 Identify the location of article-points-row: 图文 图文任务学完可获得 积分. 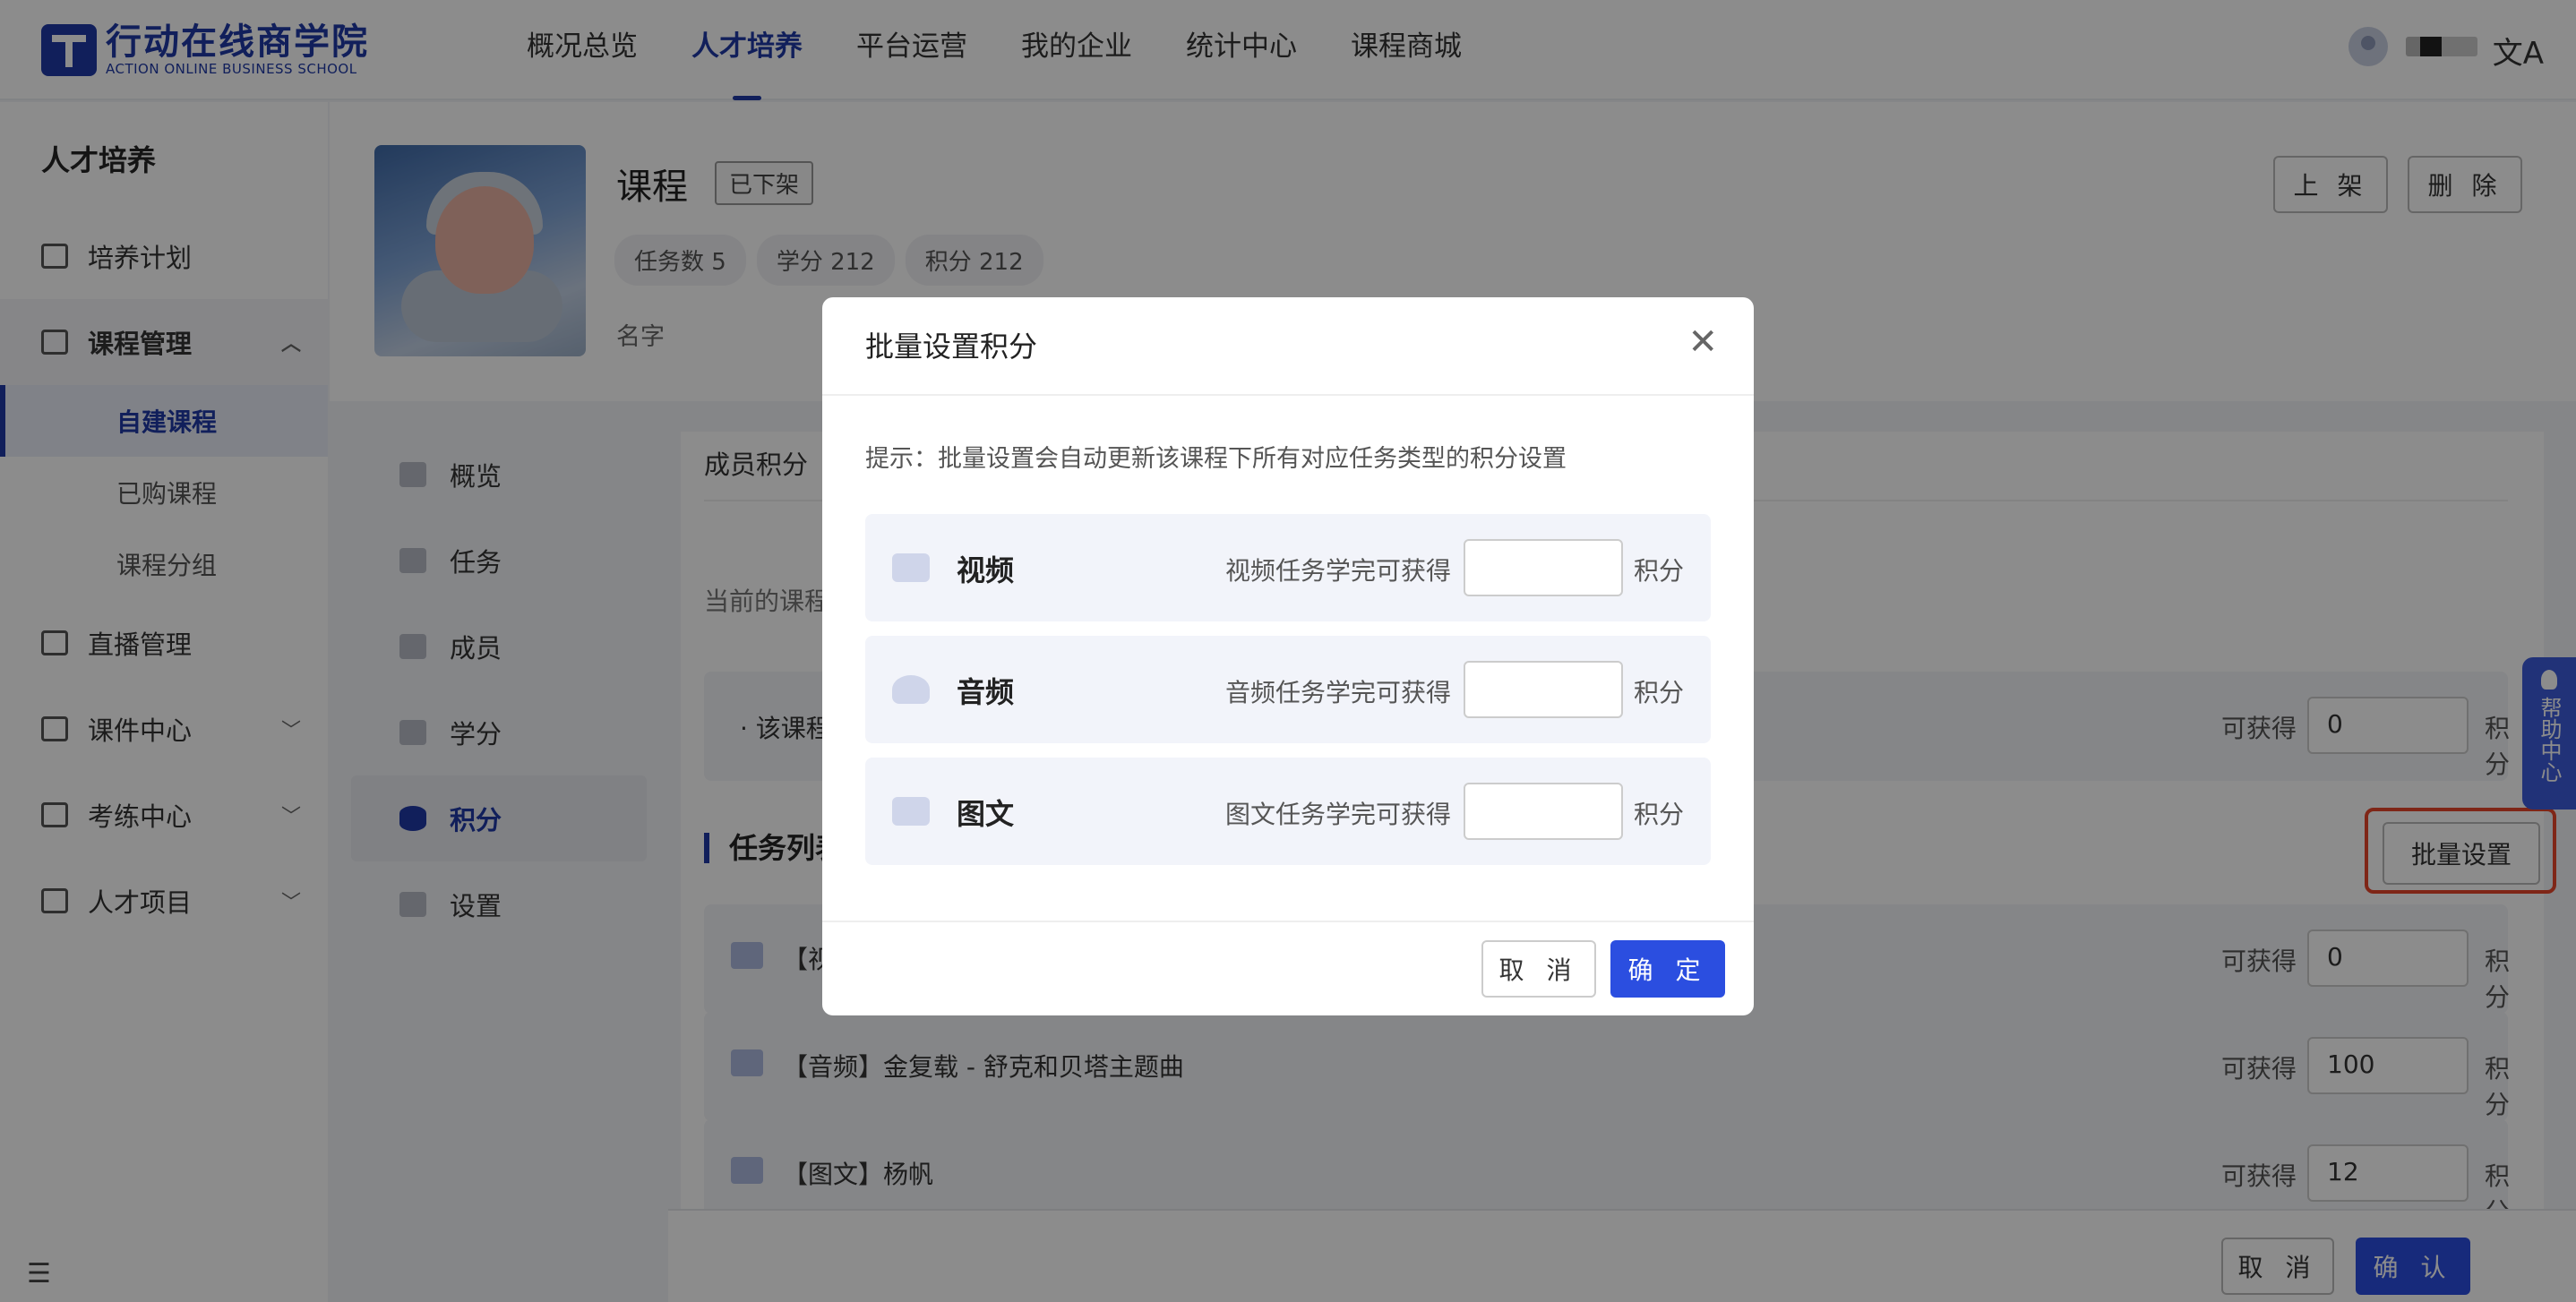
(1288, 811).